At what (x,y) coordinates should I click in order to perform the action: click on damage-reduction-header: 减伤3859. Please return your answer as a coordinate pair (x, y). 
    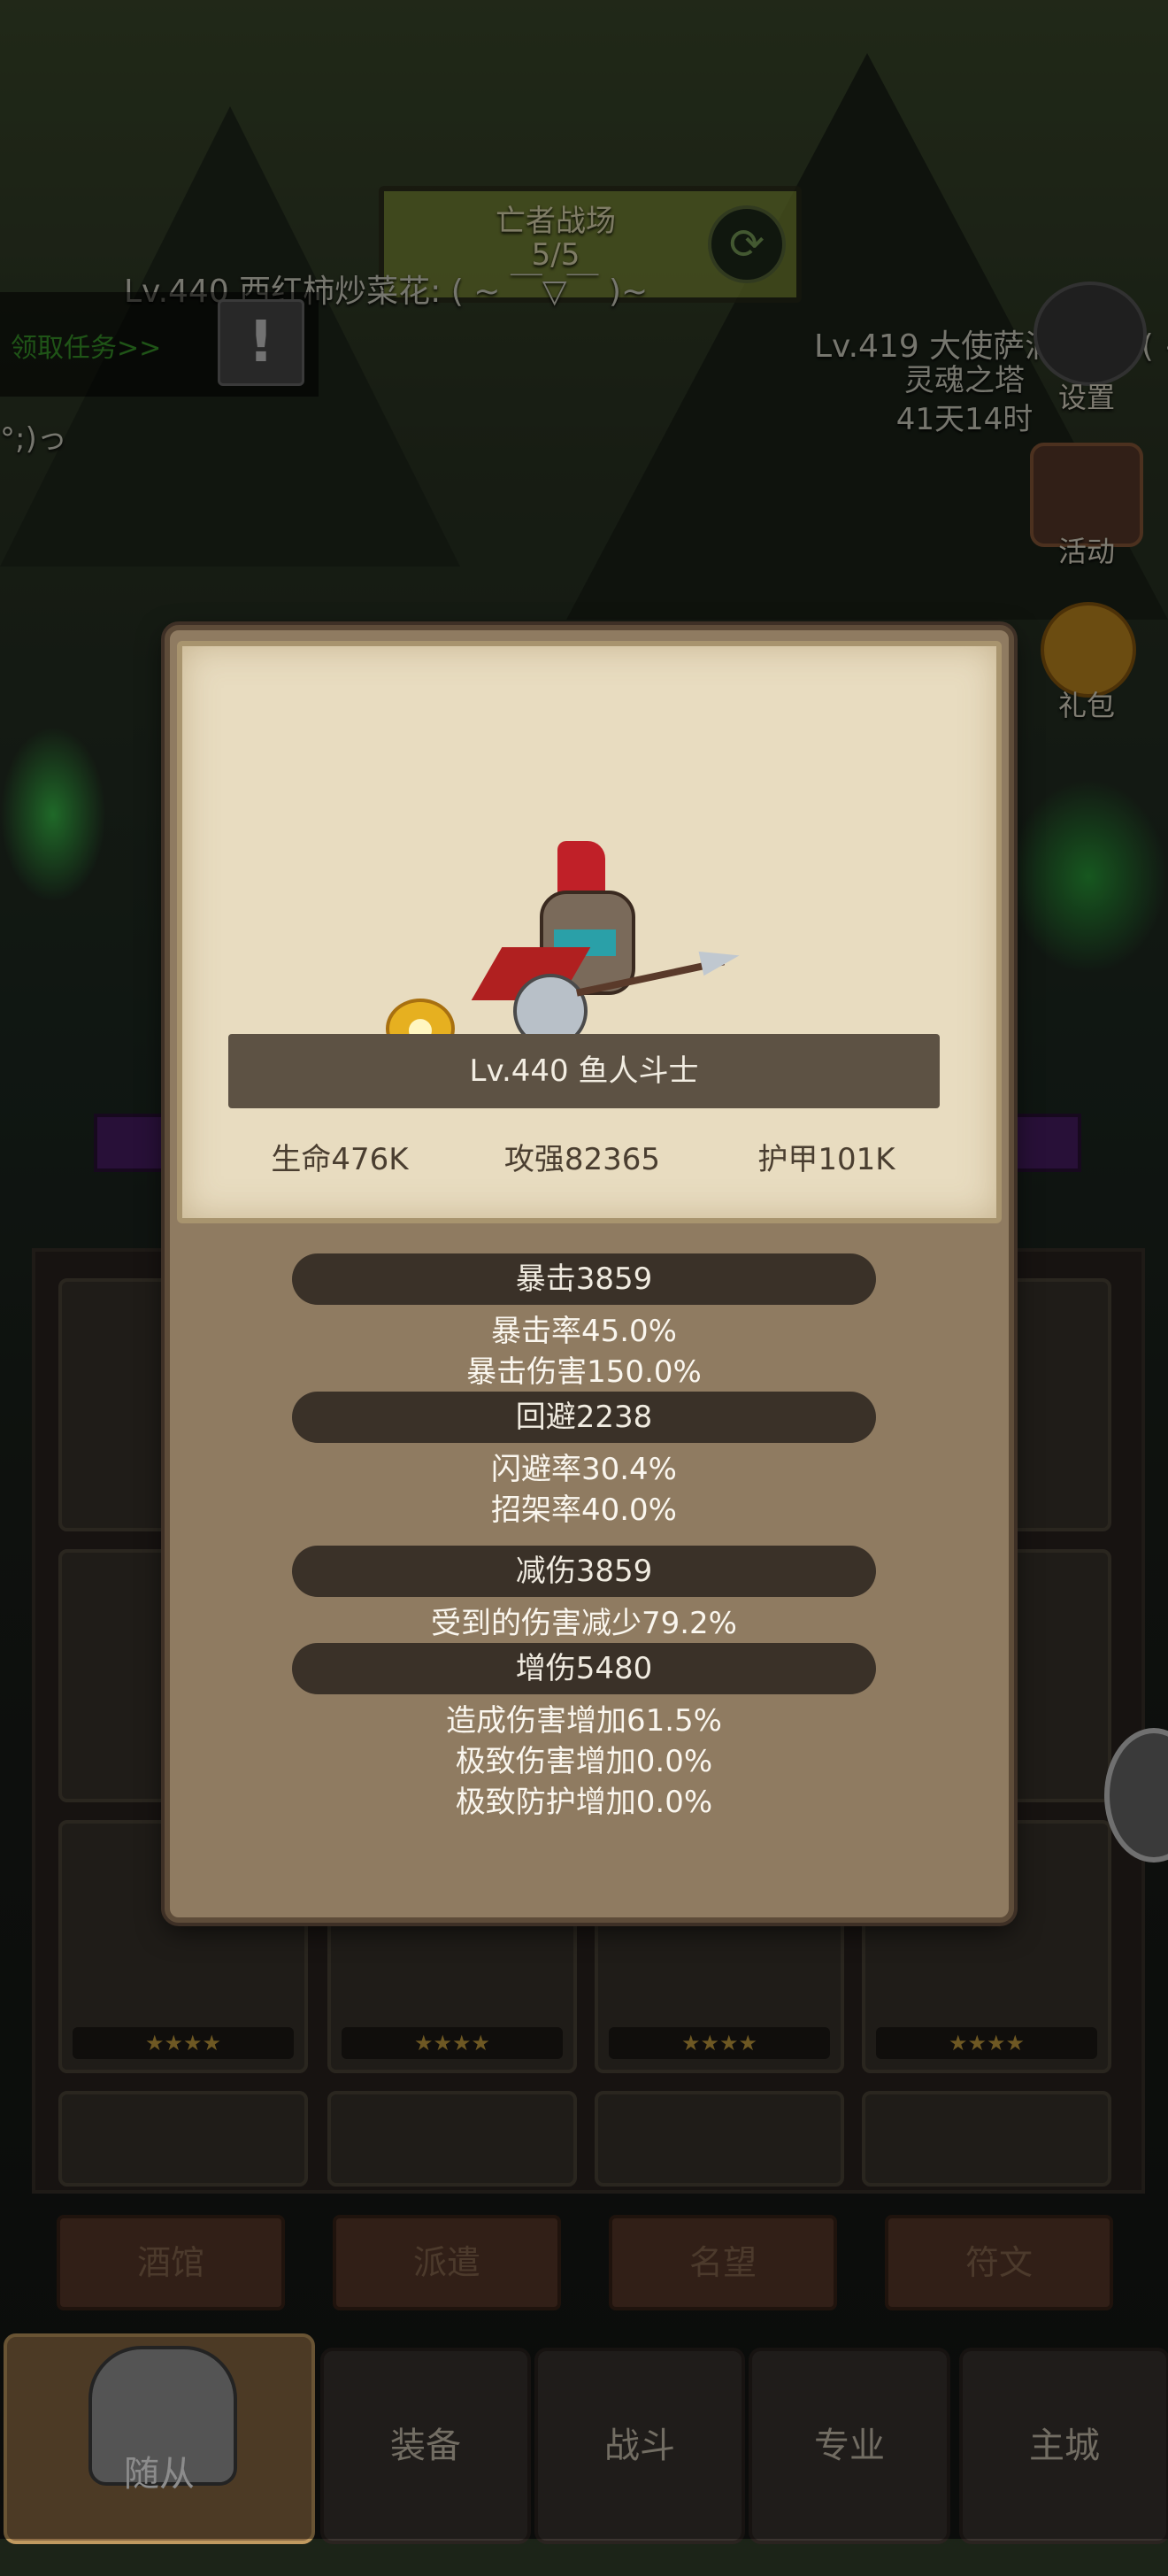
    Looking at the image, I should click on (584, 1571).